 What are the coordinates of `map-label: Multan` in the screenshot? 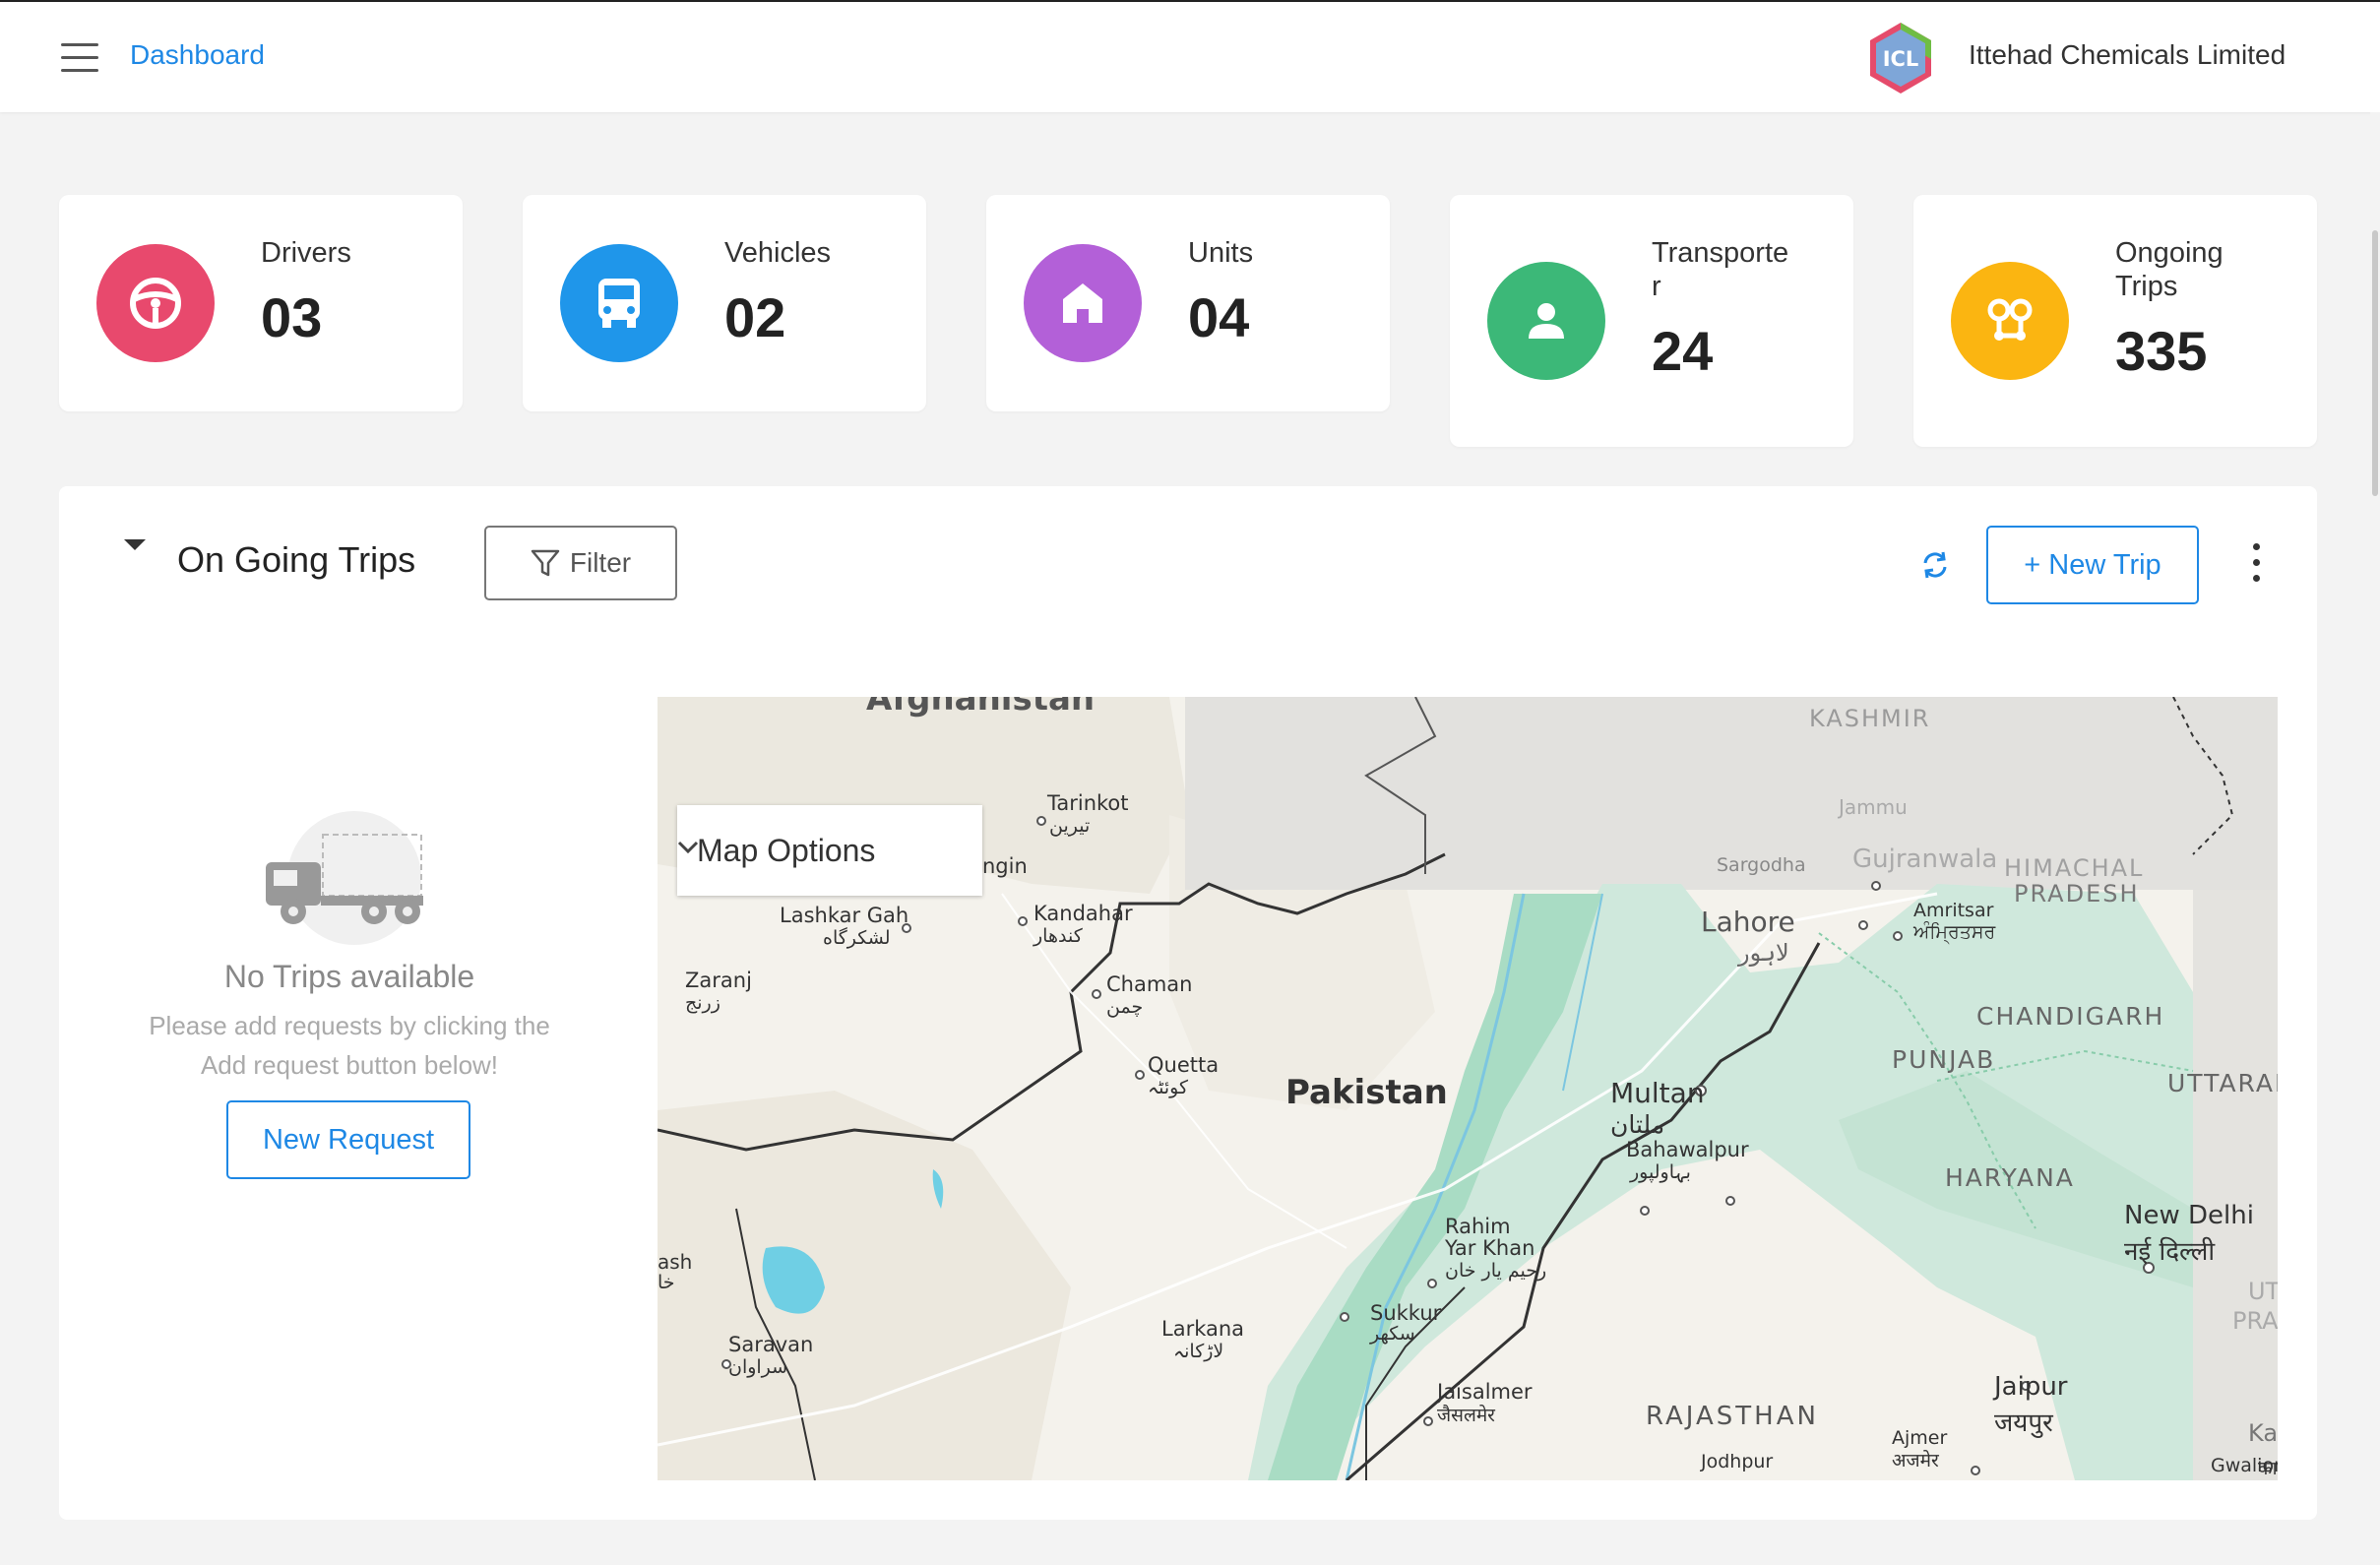 It's located at (1657, 1093).